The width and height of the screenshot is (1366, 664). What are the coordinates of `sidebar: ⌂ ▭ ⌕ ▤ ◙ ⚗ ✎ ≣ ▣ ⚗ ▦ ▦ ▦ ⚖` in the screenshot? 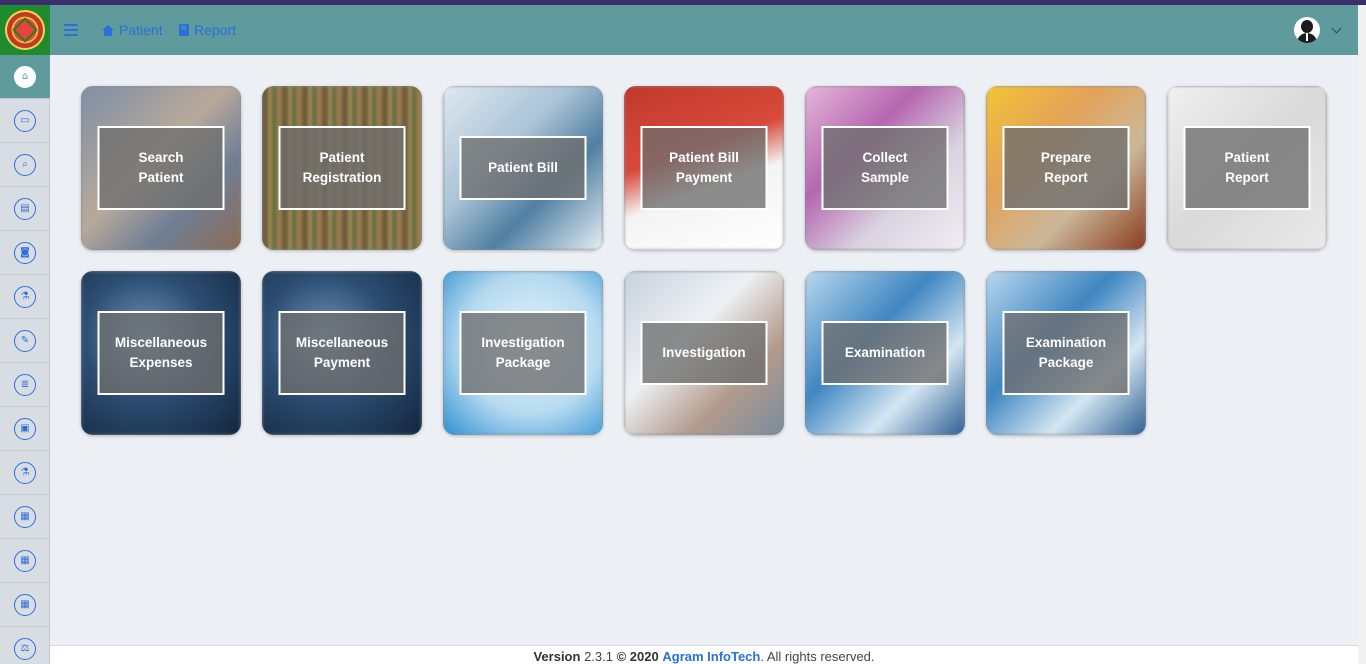 It's located at (25, 359).